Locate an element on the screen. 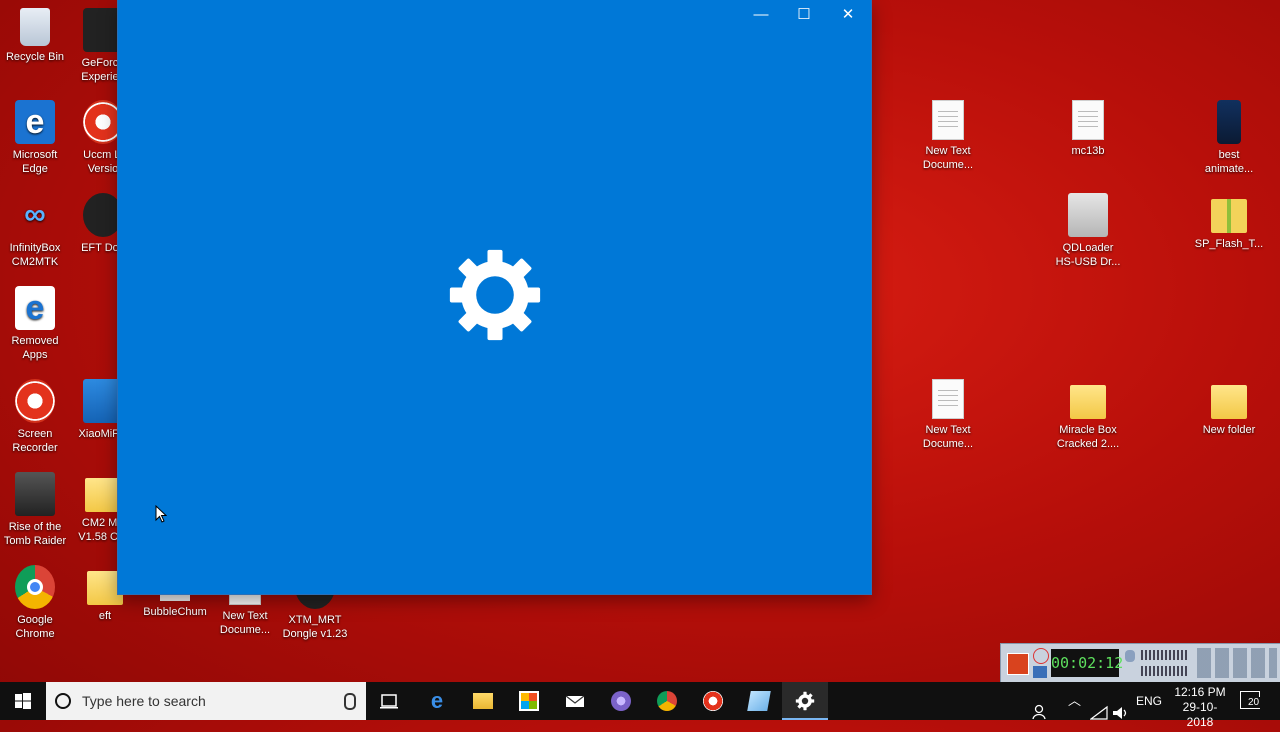  taskbar-edge: e is located at coordinates (437, 701).